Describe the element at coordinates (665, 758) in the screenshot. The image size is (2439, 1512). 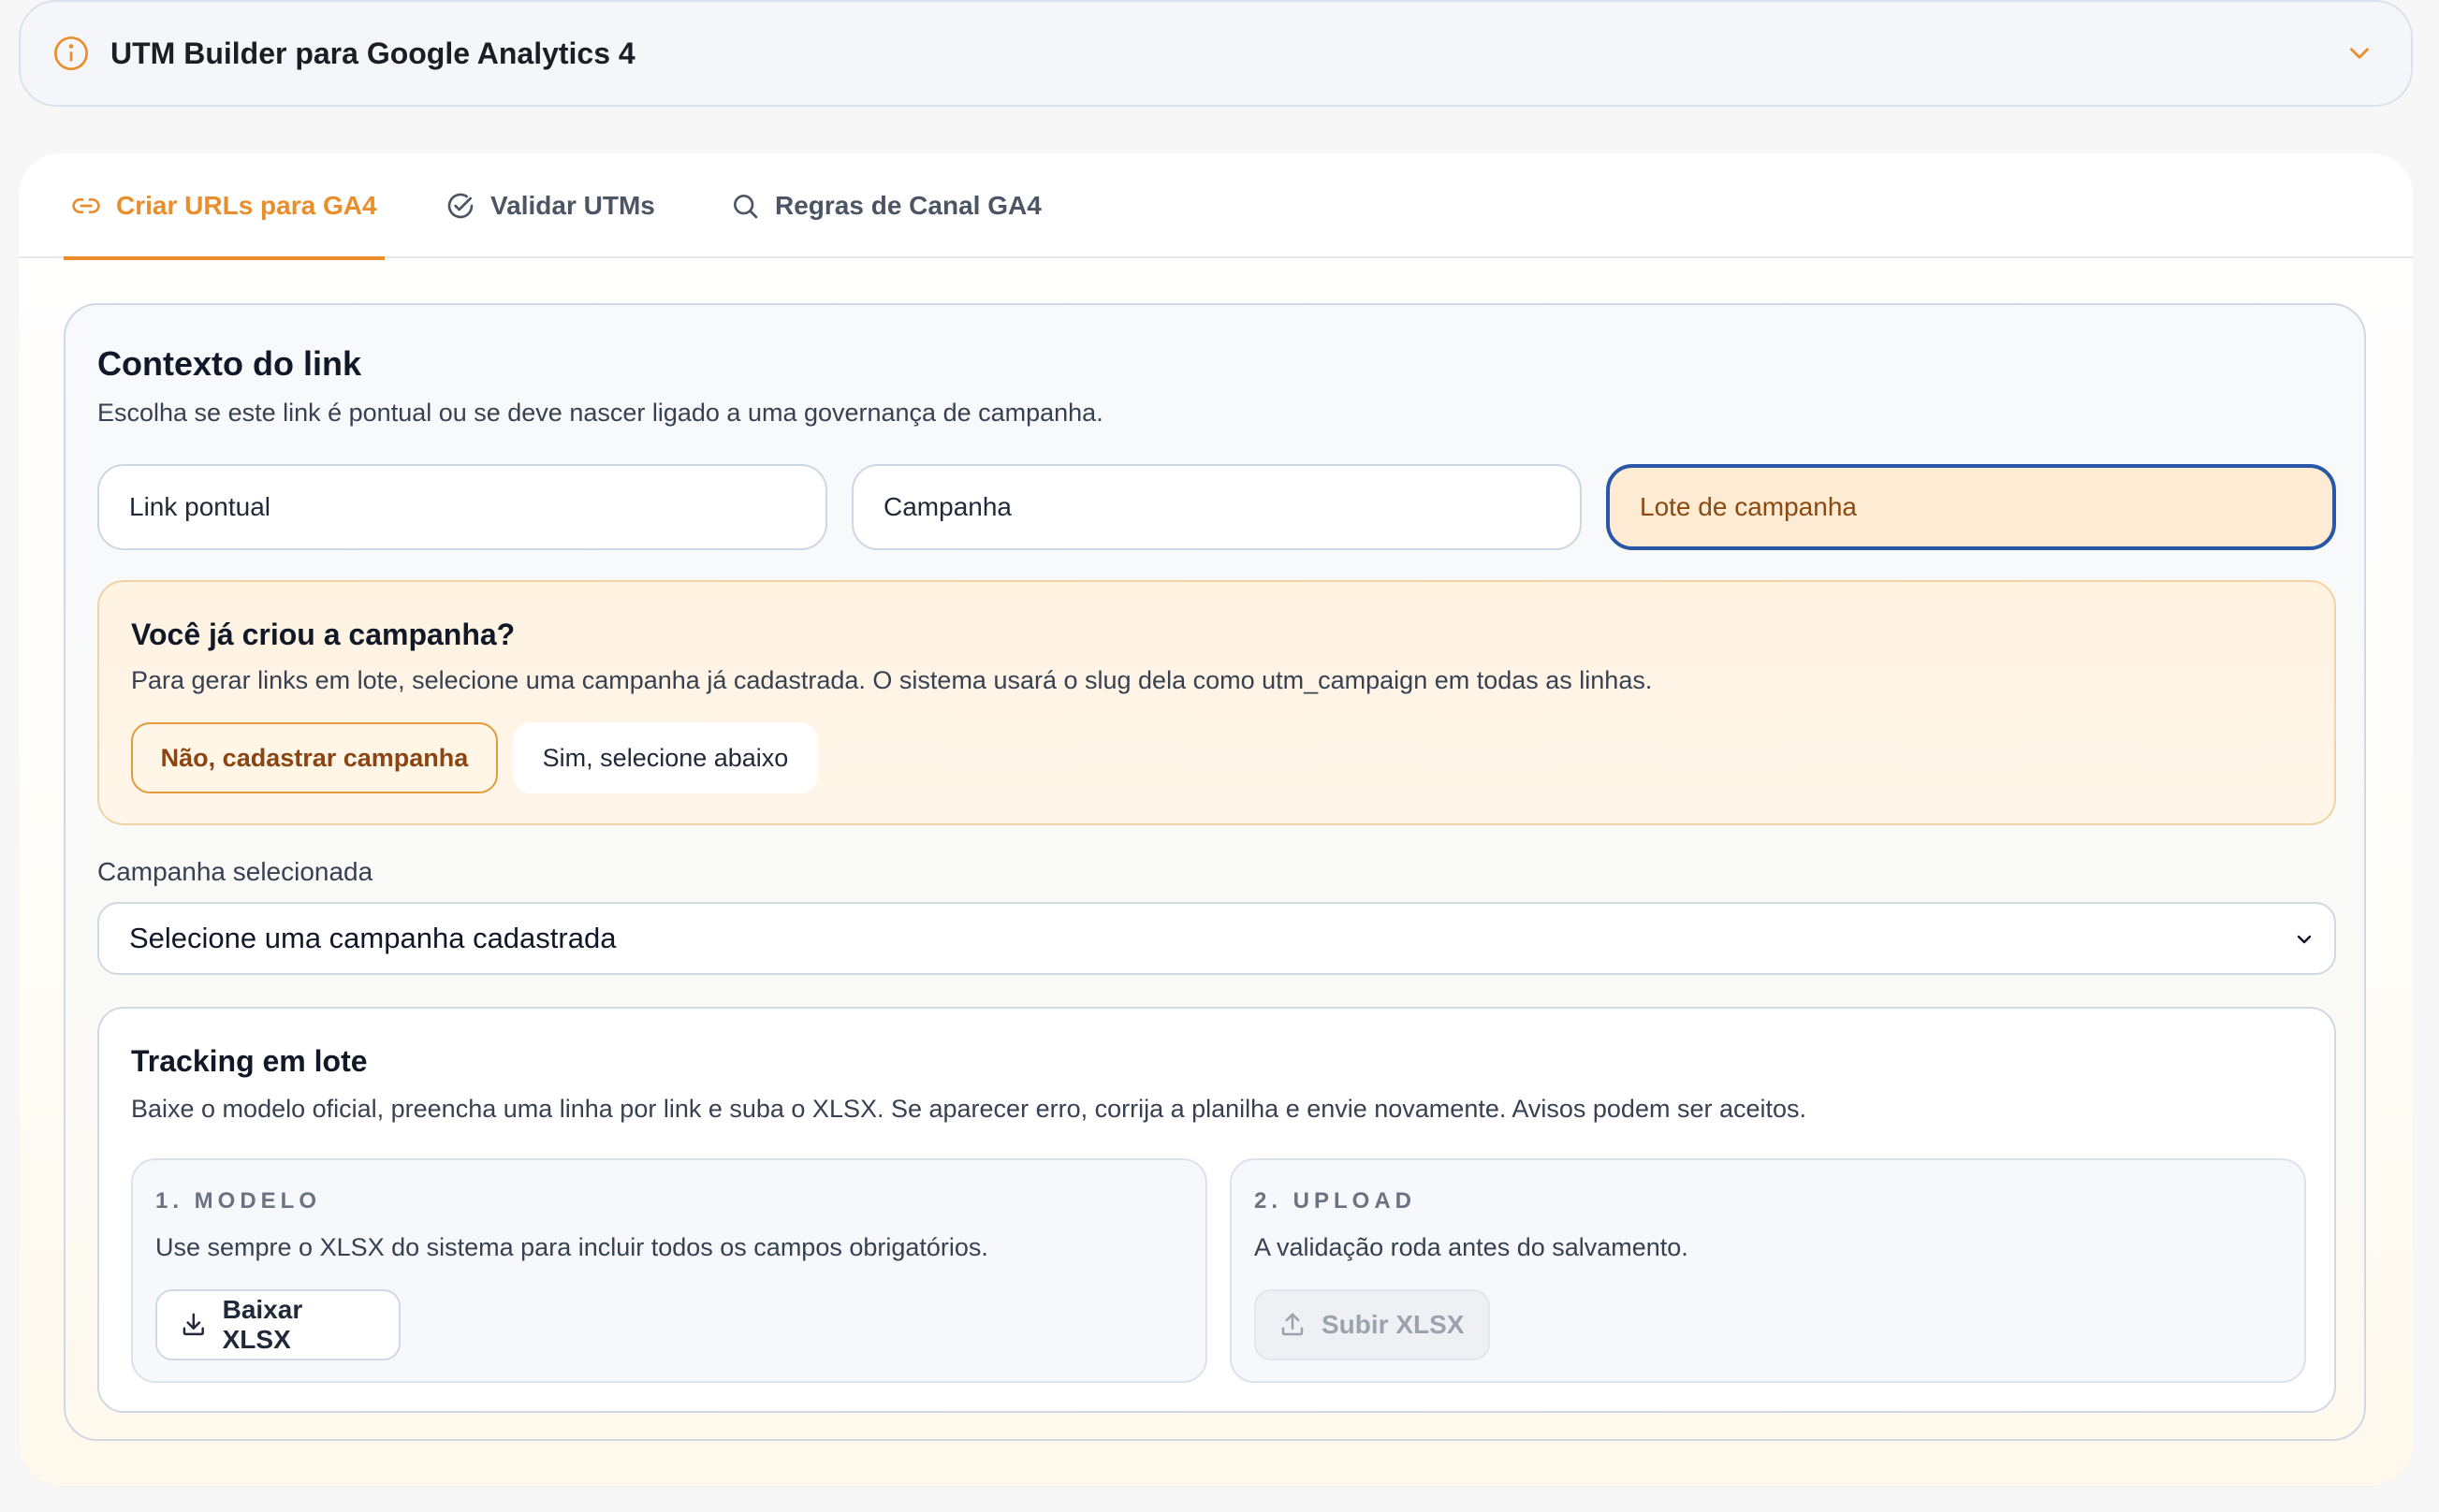
I see `select-below-button: Sim, selecione abaixo` at that location.